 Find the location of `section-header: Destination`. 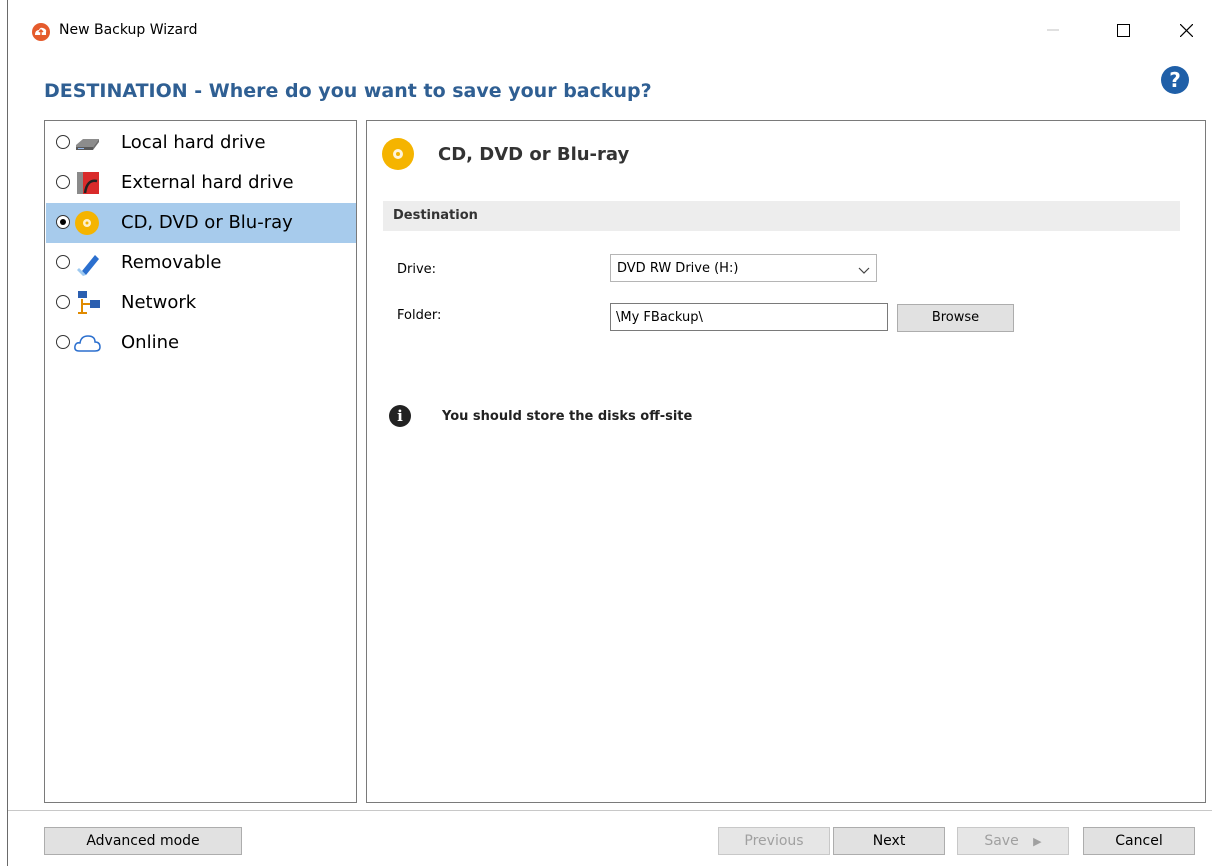

section-header: Destination is located at coordinates (781, 216).